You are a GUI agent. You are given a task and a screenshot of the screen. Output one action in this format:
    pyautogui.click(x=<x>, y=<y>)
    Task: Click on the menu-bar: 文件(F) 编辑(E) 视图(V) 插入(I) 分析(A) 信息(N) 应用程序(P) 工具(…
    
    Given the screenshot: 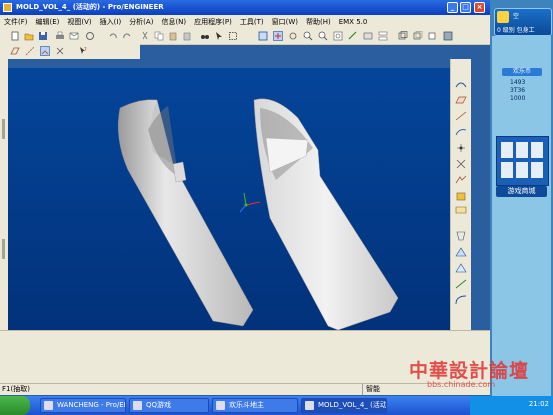 What is the action you would take?
    pyautogui.click(x=245, y=22)
    